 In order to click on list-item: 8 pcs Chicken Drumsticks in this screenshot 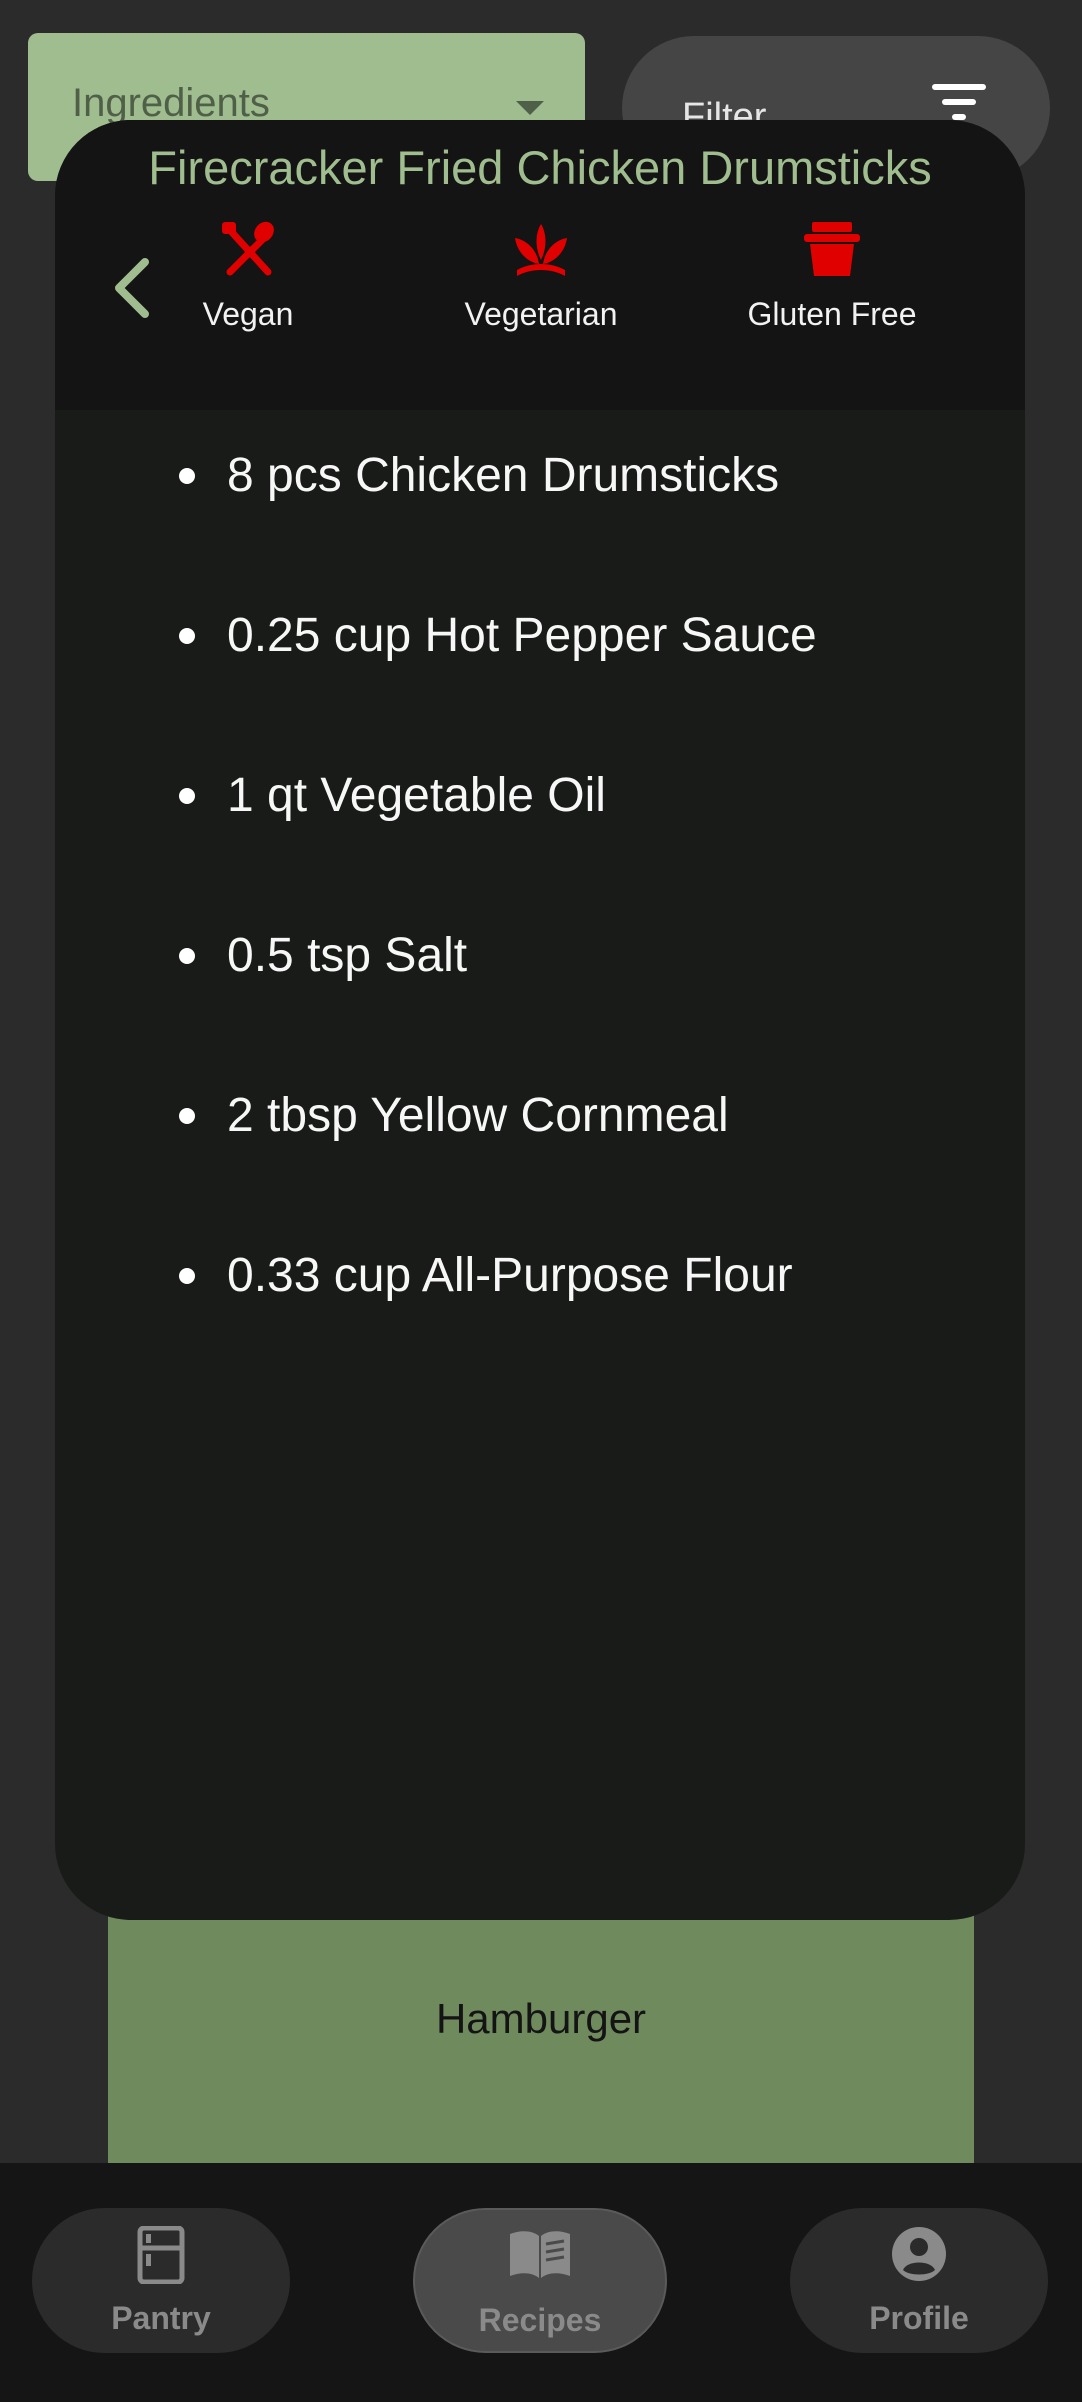, I will do `click(540, 490)`.